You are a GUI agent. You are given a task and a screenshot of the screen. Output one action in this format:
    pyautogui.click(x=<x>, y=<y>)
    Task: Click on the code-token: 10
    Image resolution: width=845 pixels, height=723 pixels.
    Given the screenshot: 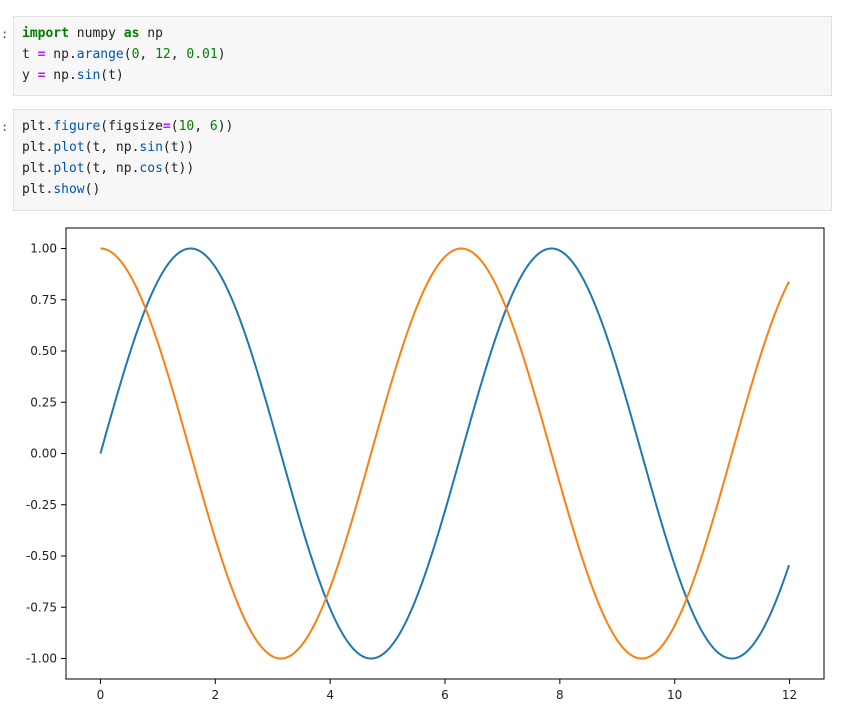 What is the action you would take?
    pyautogui.click(x=186, y=126)
    